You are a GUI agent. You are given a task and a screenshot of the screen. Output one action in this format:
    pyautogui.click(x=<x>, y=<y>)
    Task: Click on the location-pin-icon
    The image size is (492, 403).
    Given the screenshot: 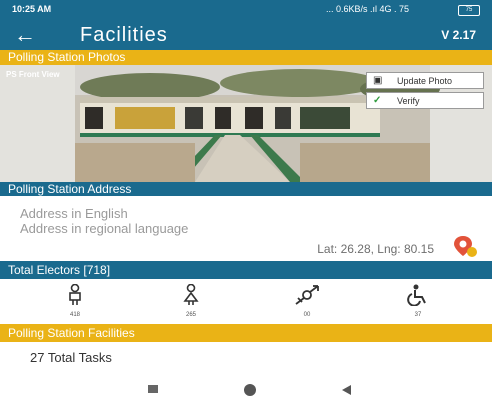 What is the action you would take?
    pyautogui.click(x=465, y=246)
    